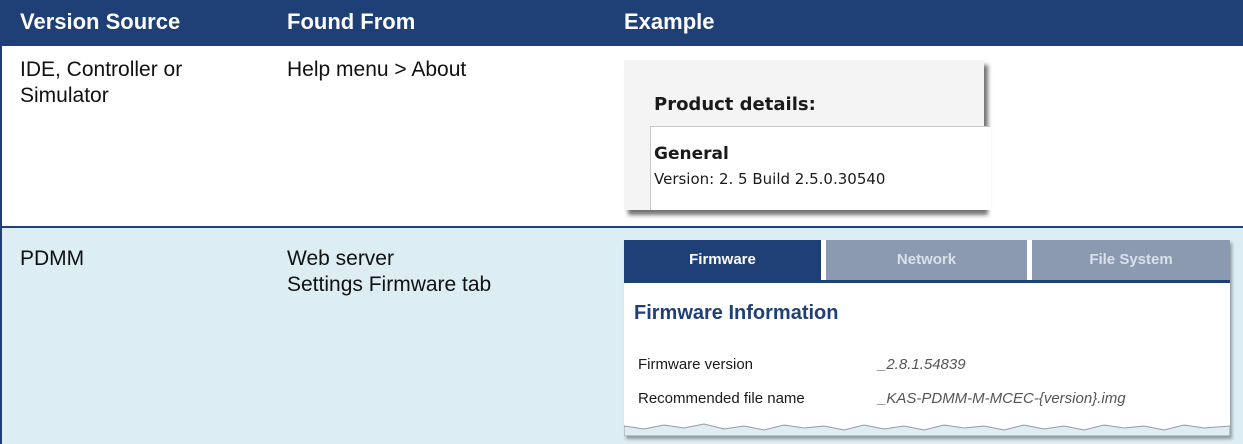 This screenshot has height=444, width=1243. What do you see at coordinates (770, 179) in the screenshot?
I see `version-text: Version: 2. 5 Build 2.5.0.30540` at bounding box center [770, 179].